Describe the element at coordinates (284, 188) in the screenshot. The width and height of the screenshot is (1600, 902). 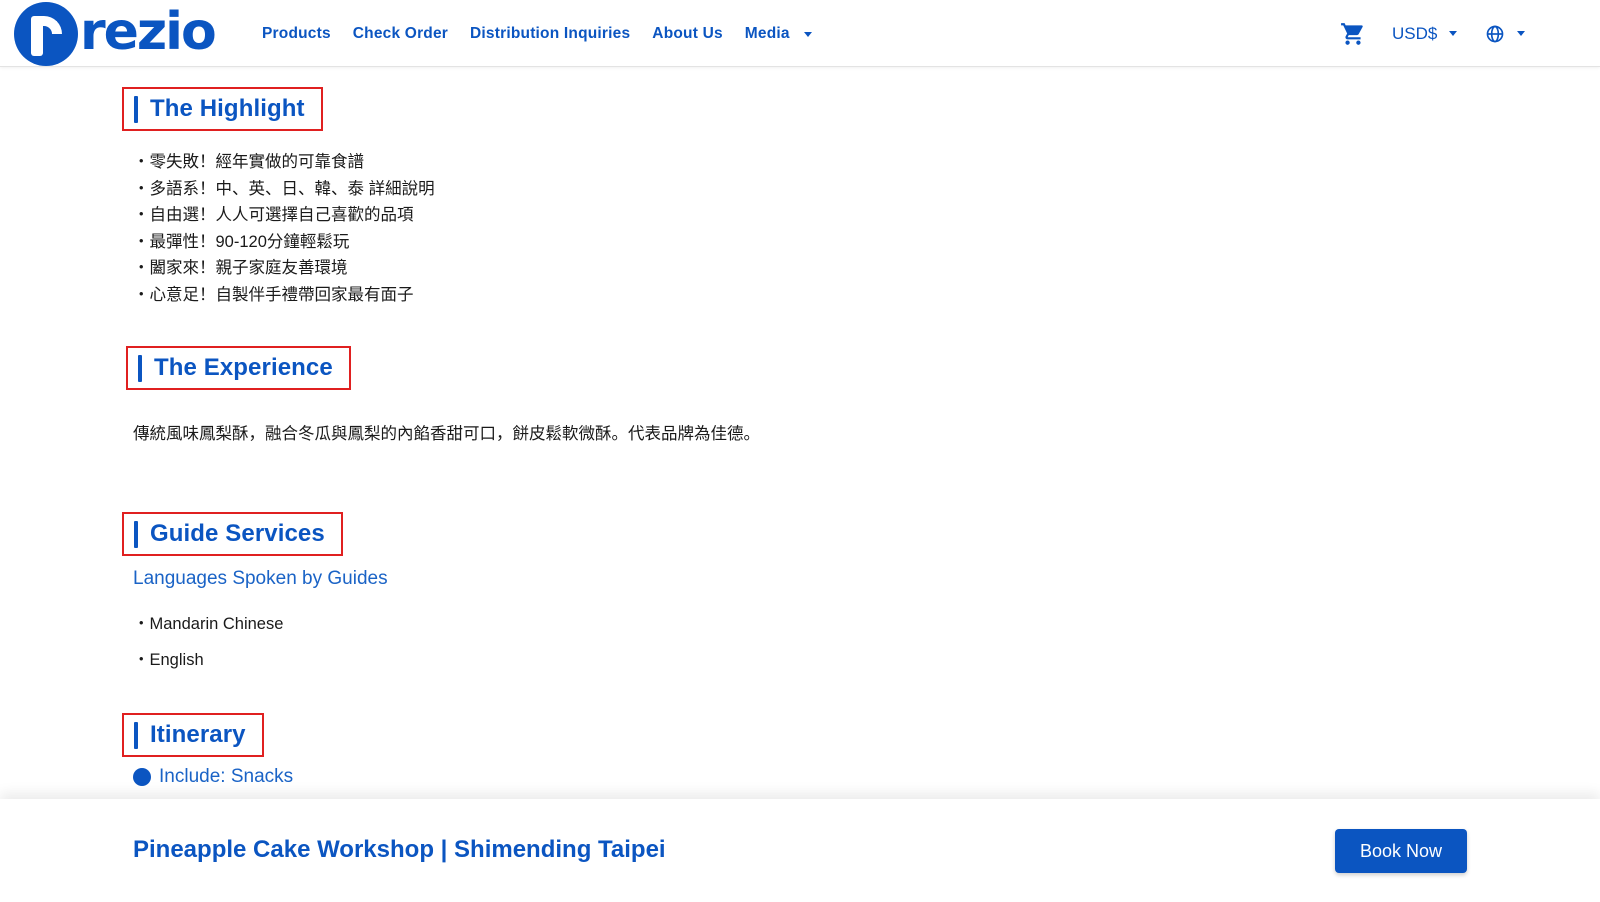
I see `list-item: ・多語系！中、英、日、韓、泰 詳細說明` at that location.